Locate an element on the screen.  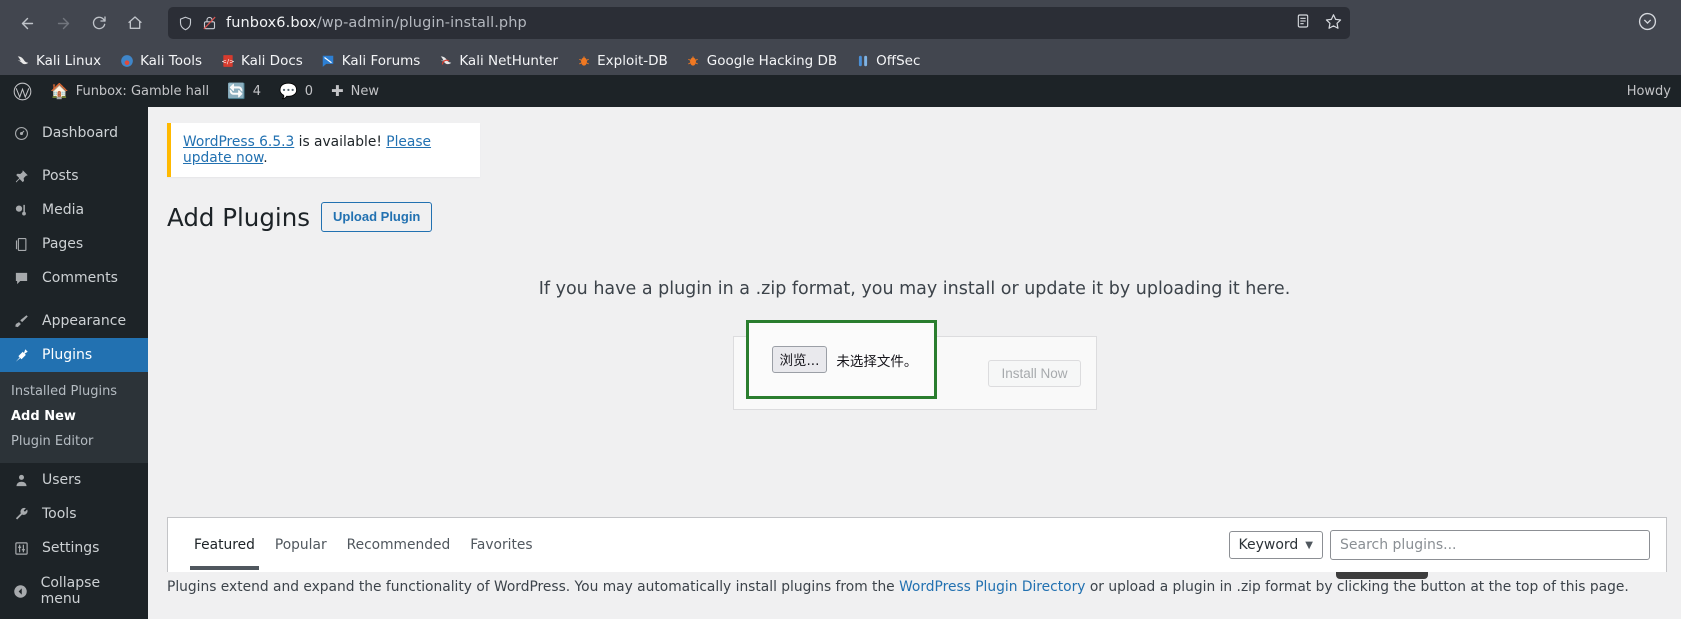
search-type-select: Keyword ▼ is located at coordinates (1275, 545).